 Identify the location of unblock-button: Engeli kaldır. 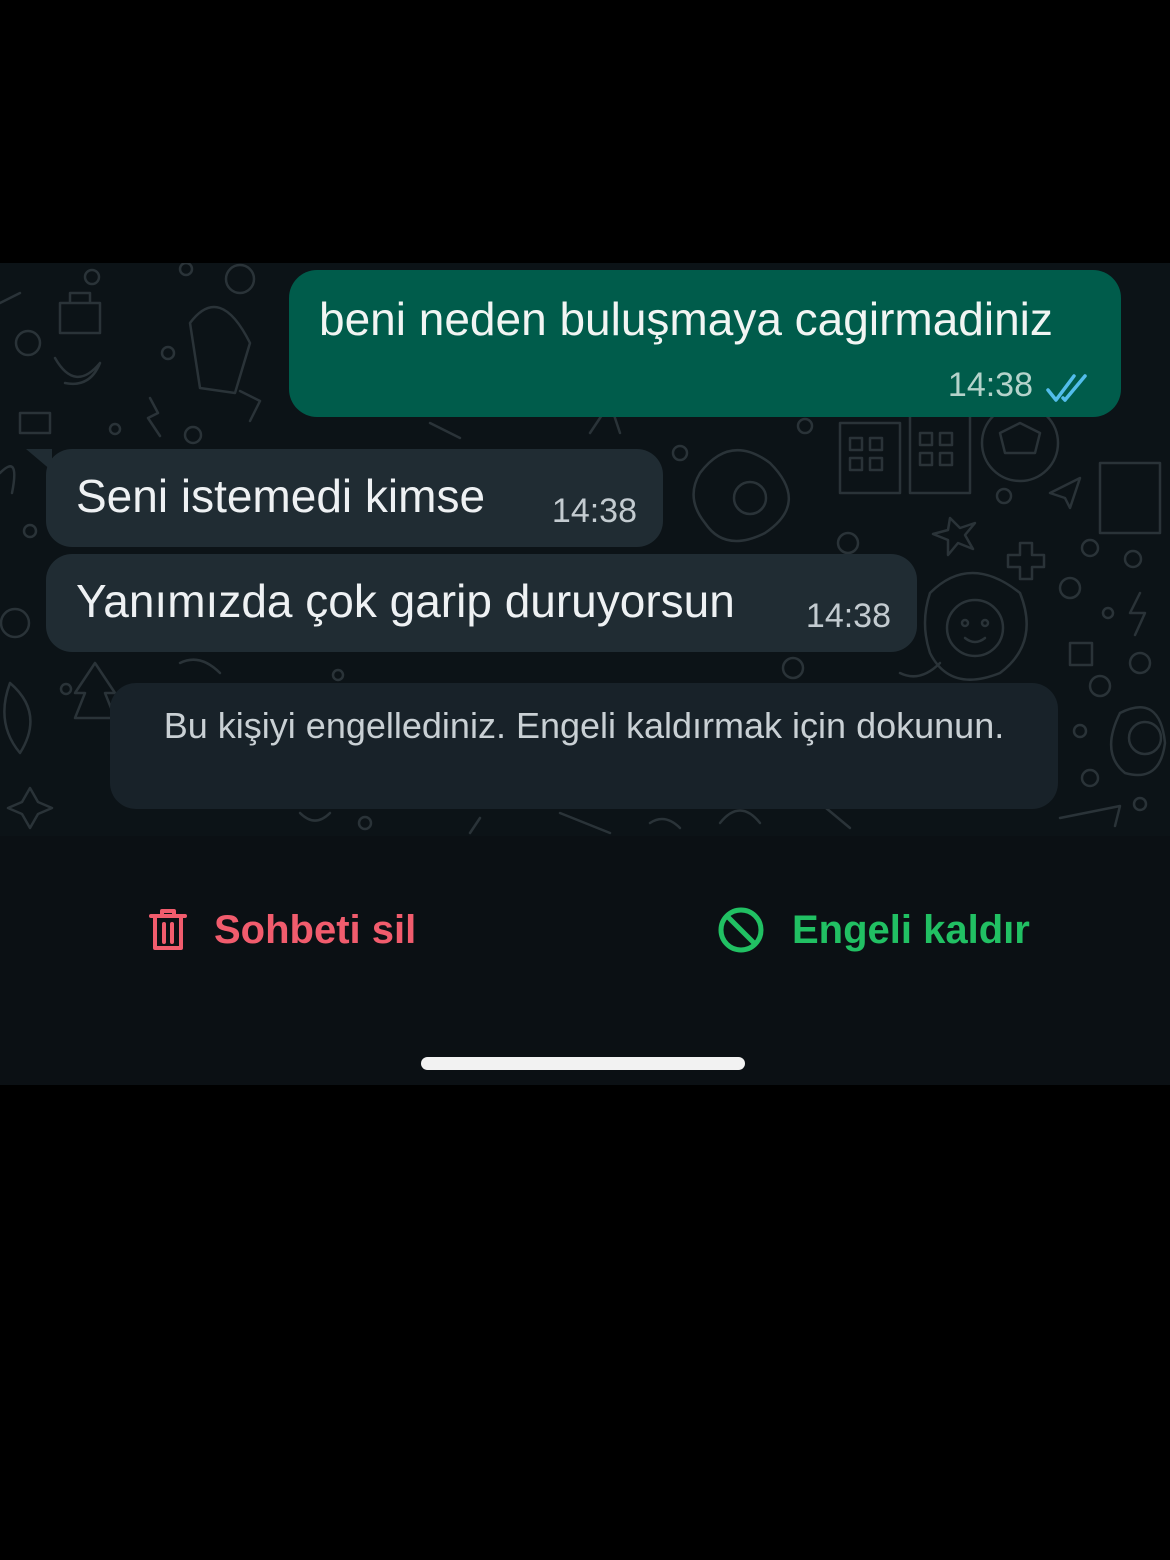
(873, 930).